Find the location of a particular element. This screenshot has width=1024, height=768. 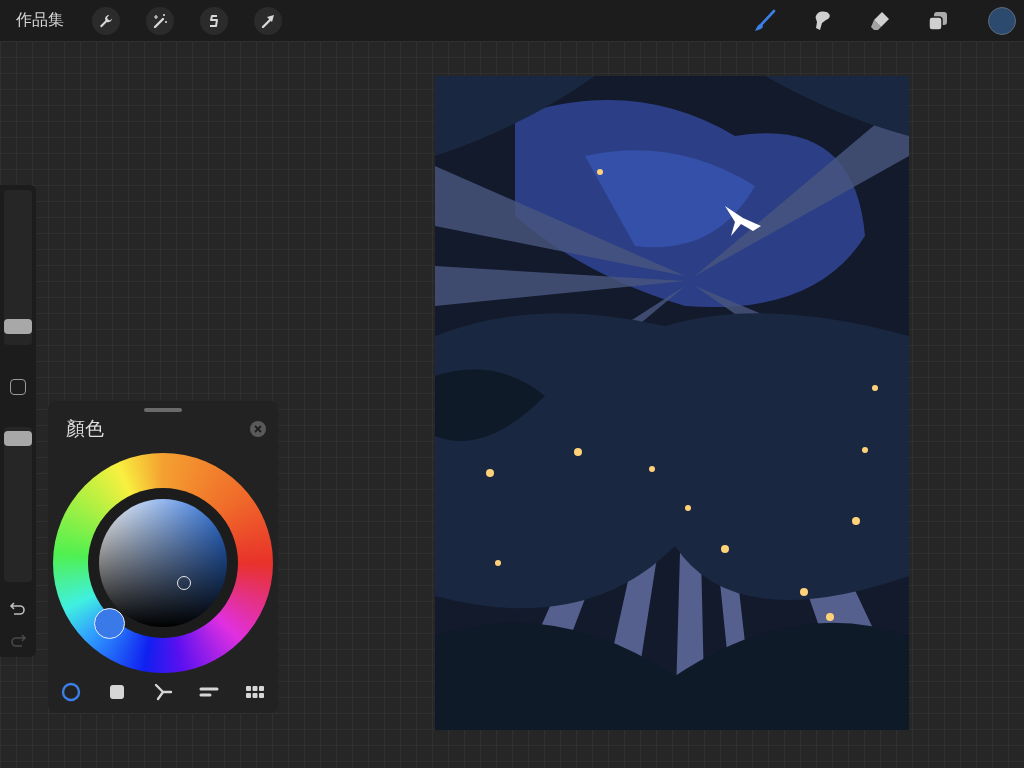

mode-tab is located at coordinates (163, 692).